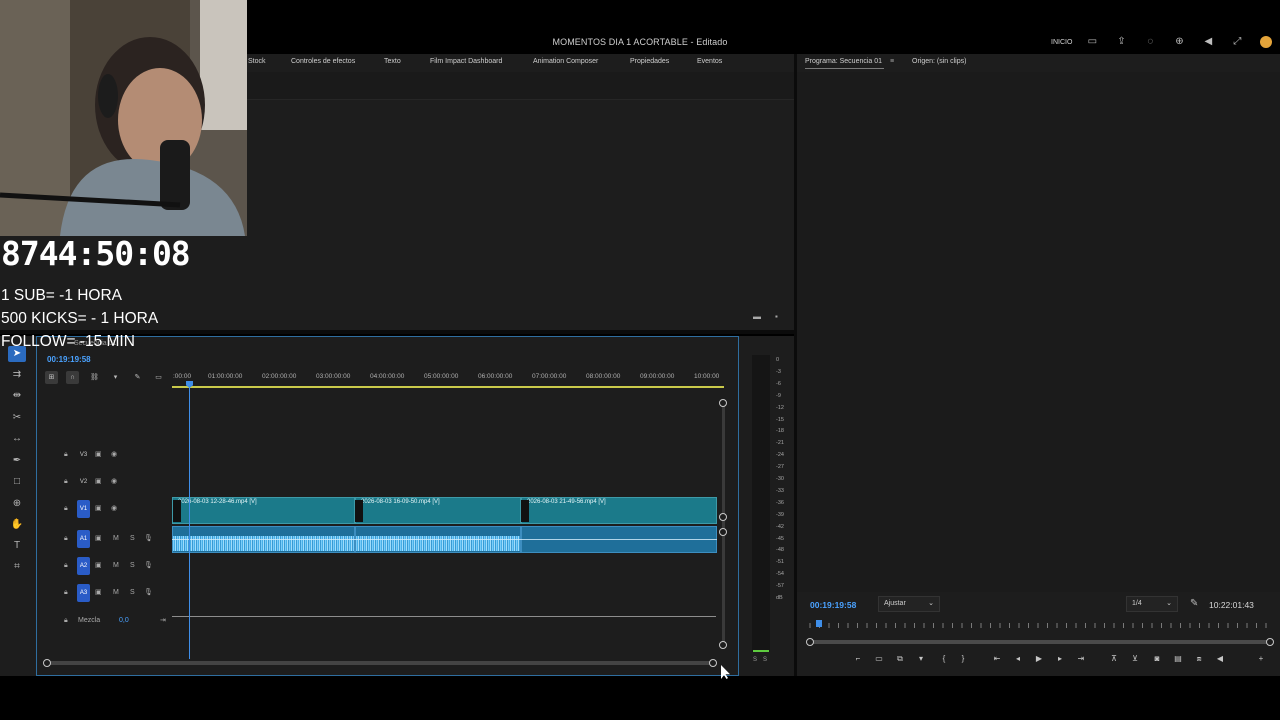 The height and width of the screenshot is (720, 1280). I want to click on program-timecode: 00:19:19:58, so click(833, 605).